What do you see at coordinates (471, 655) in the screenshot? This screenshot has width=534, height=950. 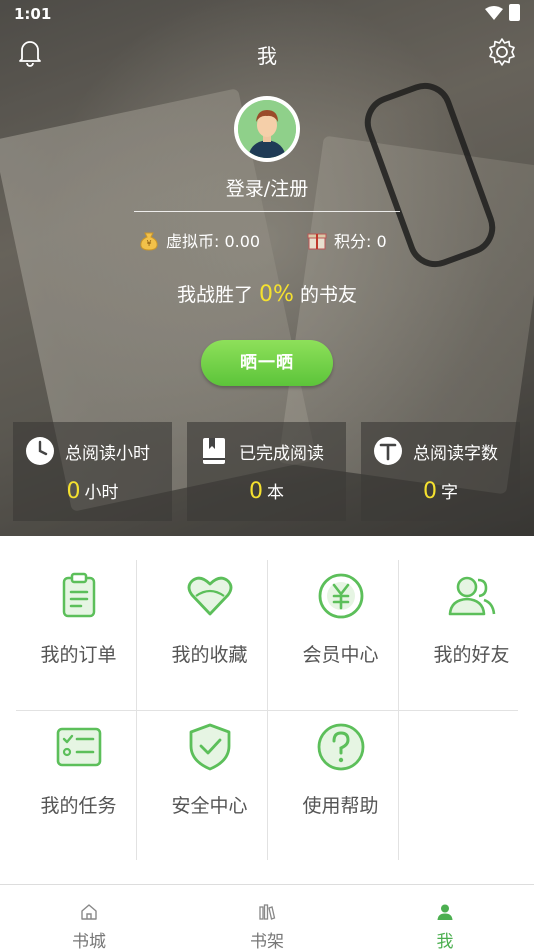 I see `menu-label: 我的好友` at bounding box center [471, 655].